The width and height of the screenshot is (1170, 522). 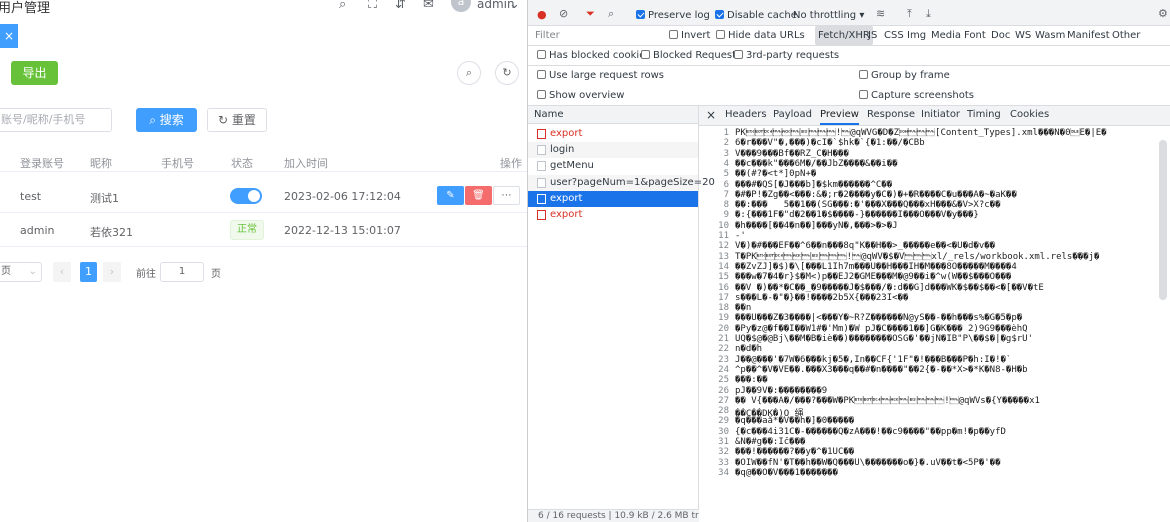 I want to click on hide-data-urls-label: Hide data URLs, so click(x=766, y=35).